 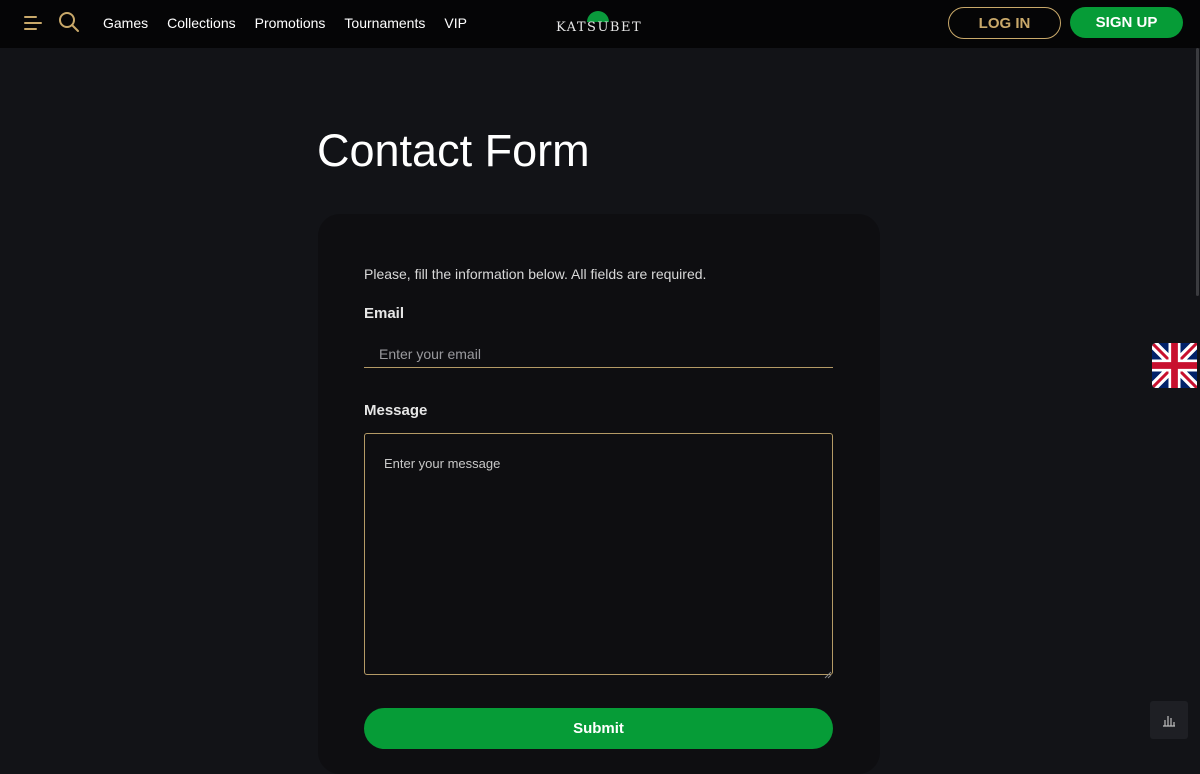 I want to click on signup-button: SIGN UP, so click(x=1126, y=22).